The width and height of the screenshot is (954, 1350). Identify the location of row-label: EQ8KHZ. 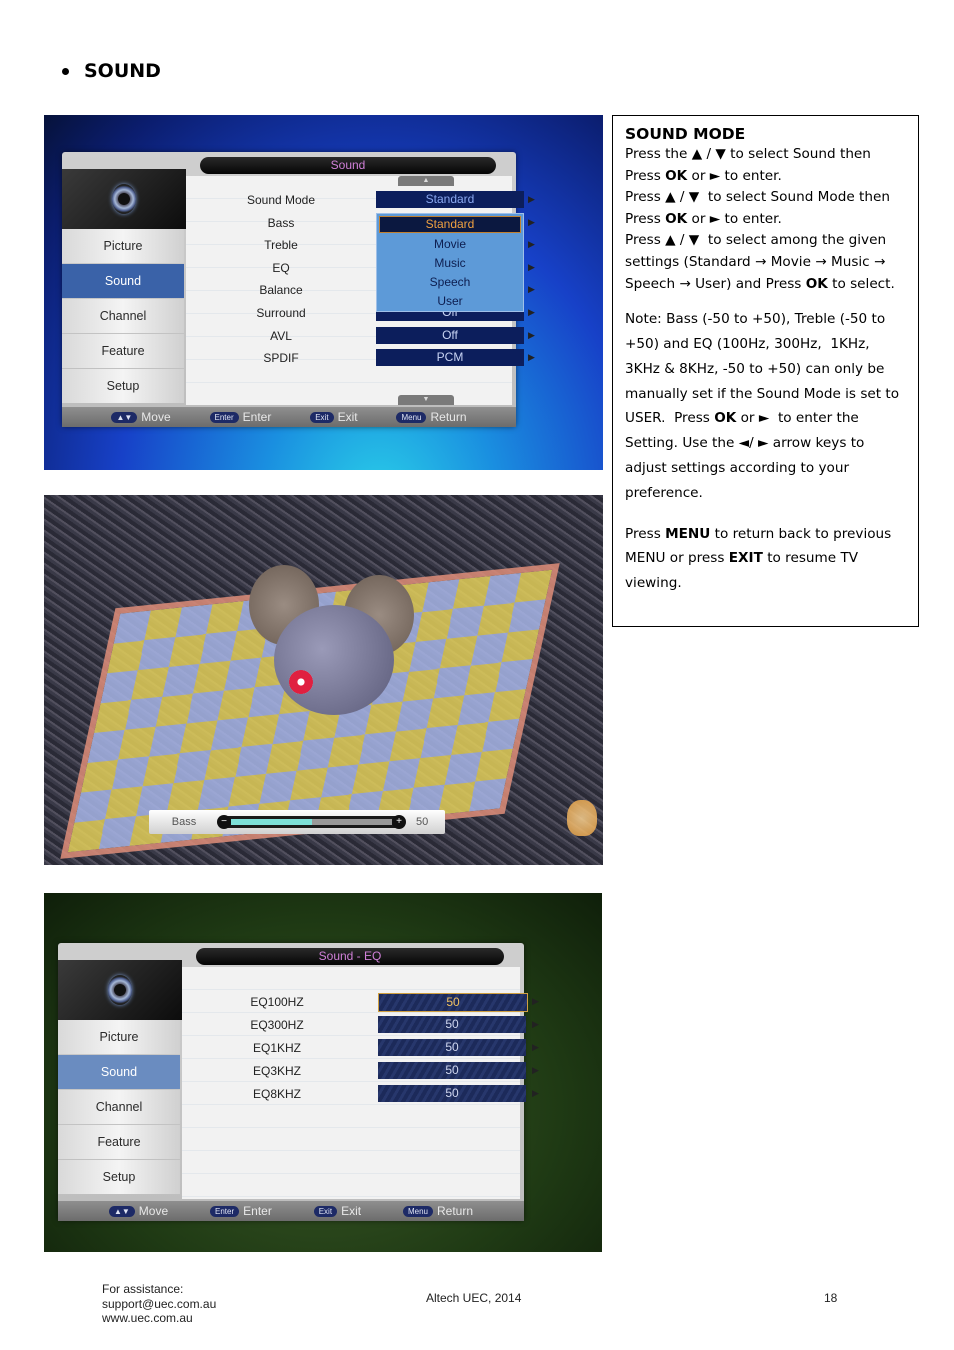
(276, 1094).